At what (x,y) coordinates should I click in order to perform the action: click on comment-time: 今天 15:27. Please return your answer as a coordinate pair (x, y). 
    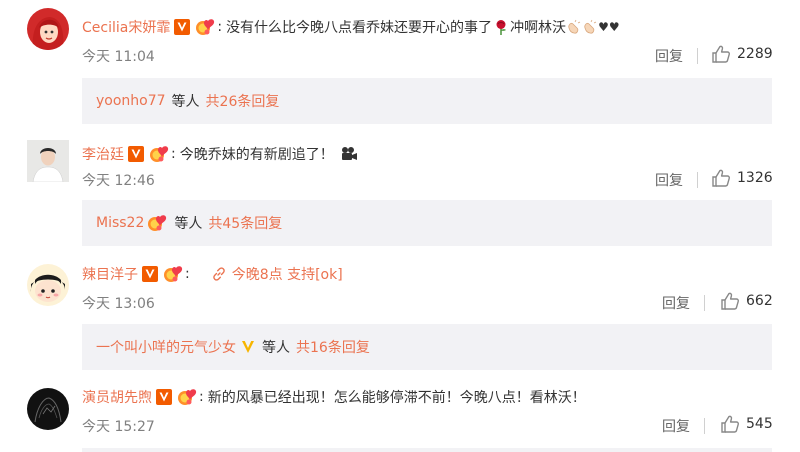
    Looking at the image, I should click on (118, 427).